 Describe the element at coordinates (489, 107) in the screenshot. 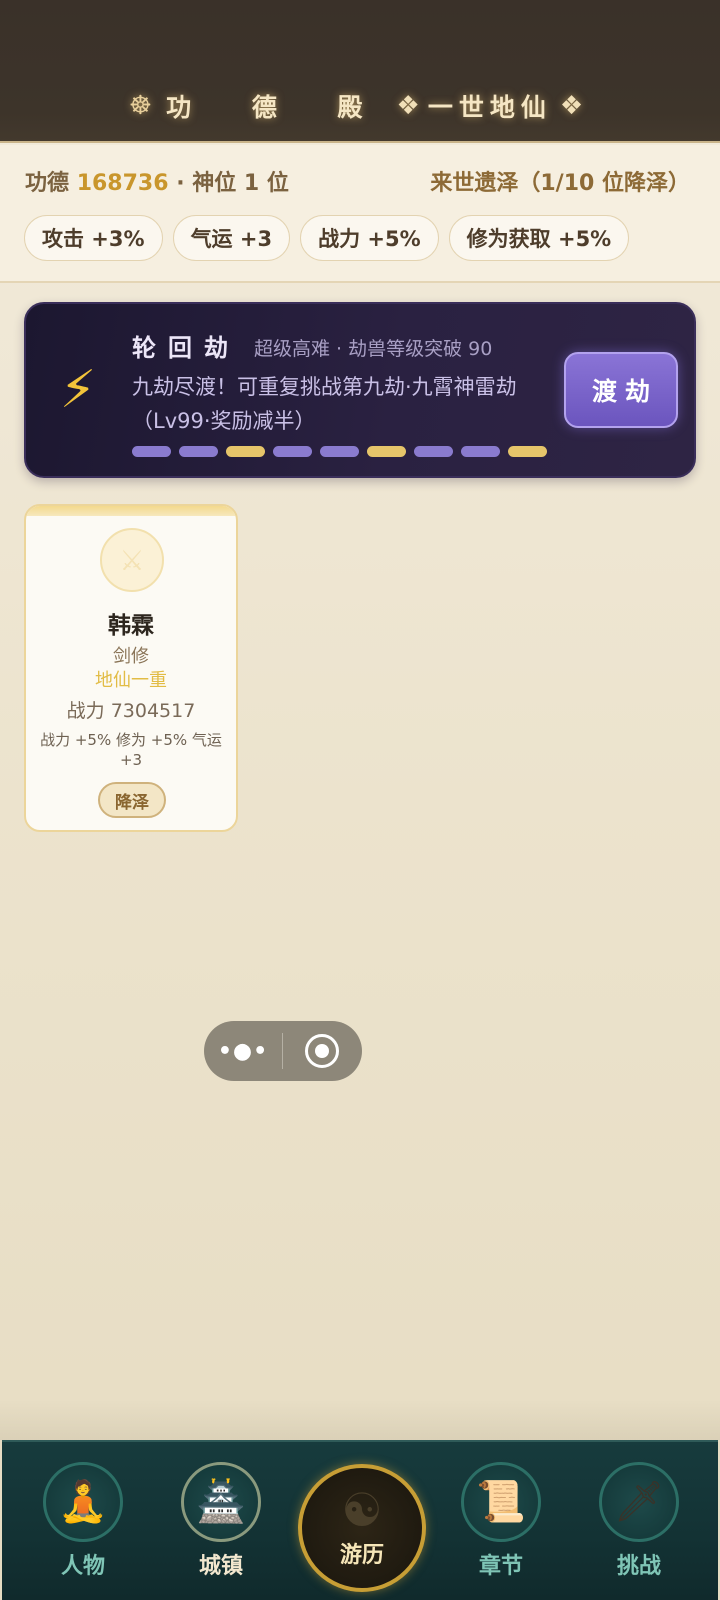

I see `realm-title: 一世地仙` at that location.